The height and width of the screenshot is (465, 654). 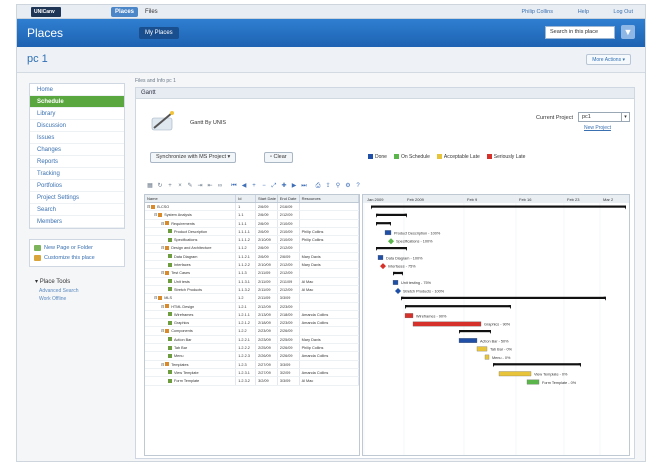 I want to click on tab-files: Files, so click(x=151, y=12).